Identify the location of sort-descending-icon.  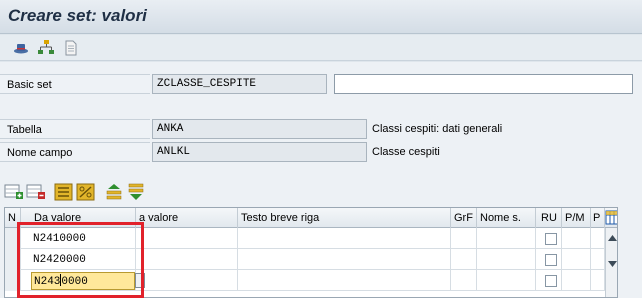
(136, 192).